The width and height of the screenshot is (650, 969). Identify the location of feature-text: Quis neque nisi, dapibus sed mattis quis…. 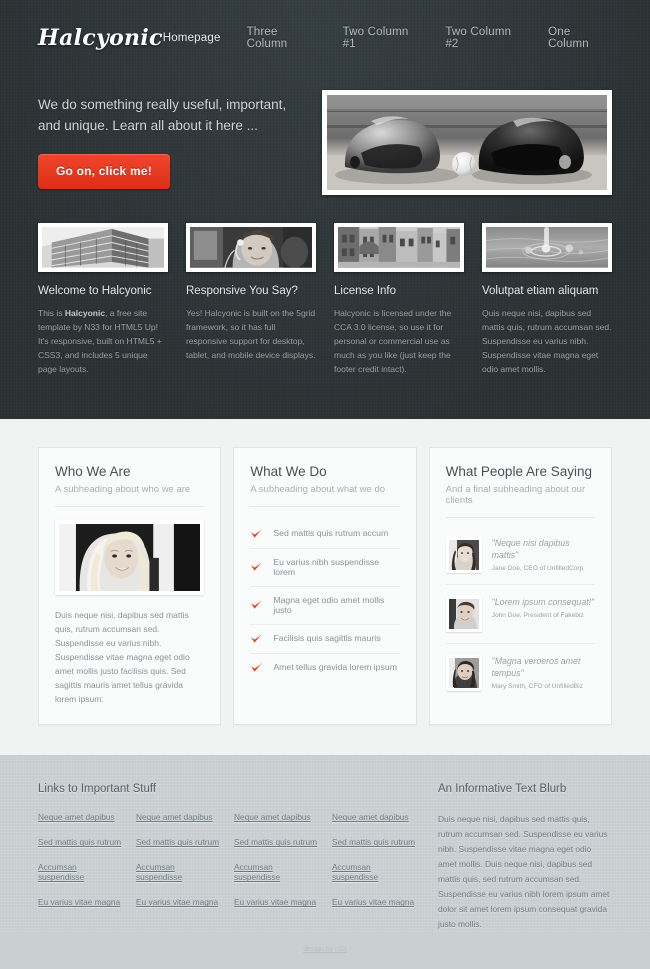
(547, 340).